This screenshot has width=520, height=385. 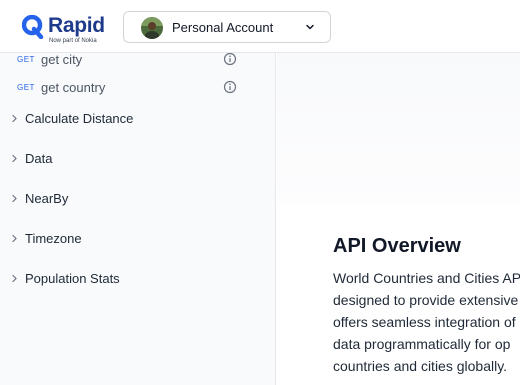 What do you see at coordinates (397, 246) in the screenshot?
I see `section-title: API Overview` at bounding box center [397, 246].